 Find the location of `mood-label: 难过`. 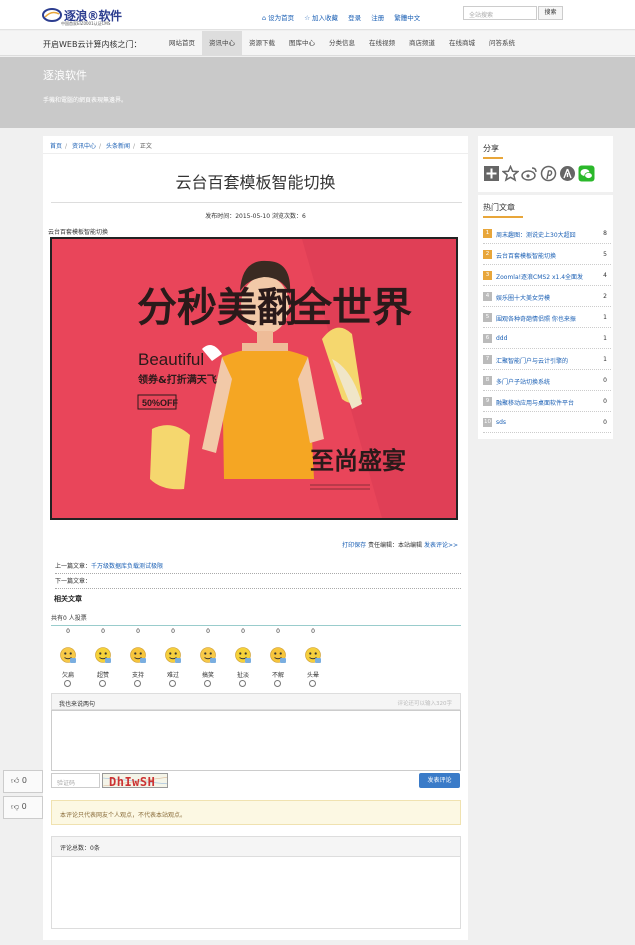

mood-label: 难过 is located at coordinates (172, 675).